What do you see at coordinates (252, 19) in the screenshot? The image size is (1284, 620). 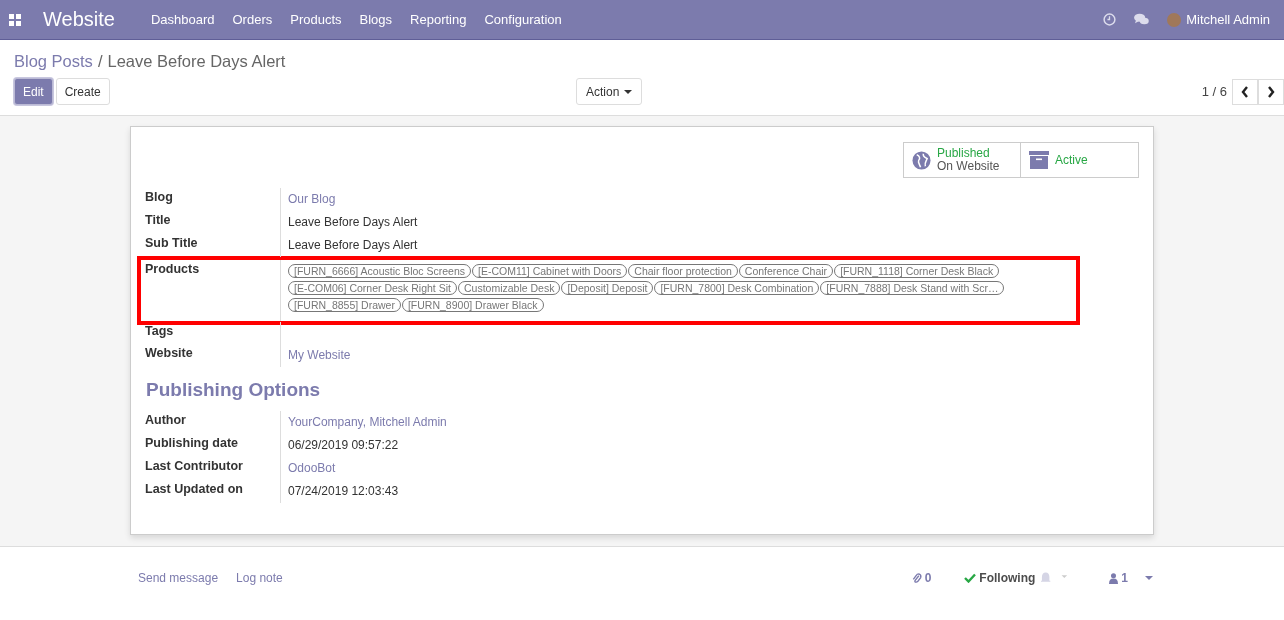 I see `menu-item: Orders` at bounding box center [252, 19].